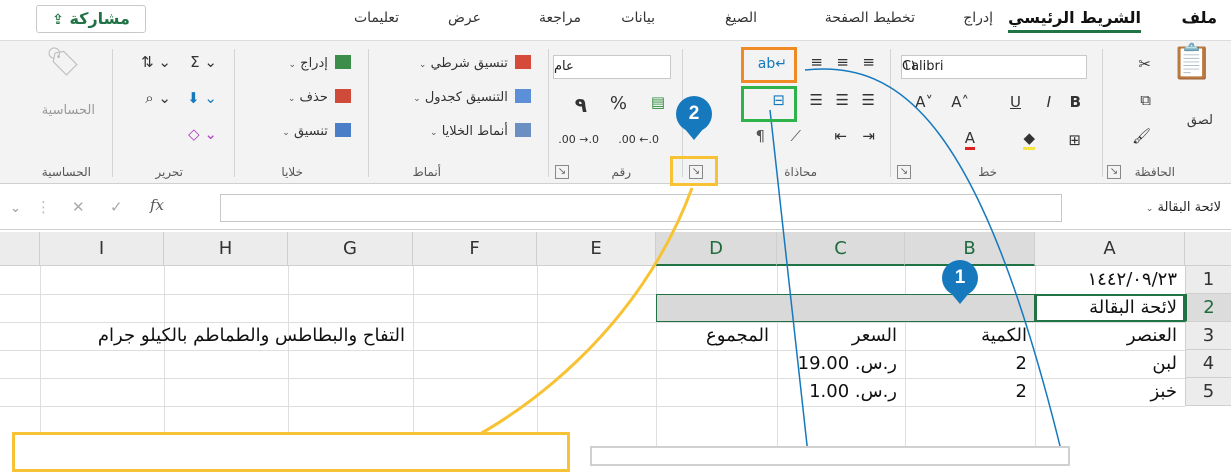  Describe the element at coordinates (830, 456) in the screenshot. I see `blue-callout-box` at that location.